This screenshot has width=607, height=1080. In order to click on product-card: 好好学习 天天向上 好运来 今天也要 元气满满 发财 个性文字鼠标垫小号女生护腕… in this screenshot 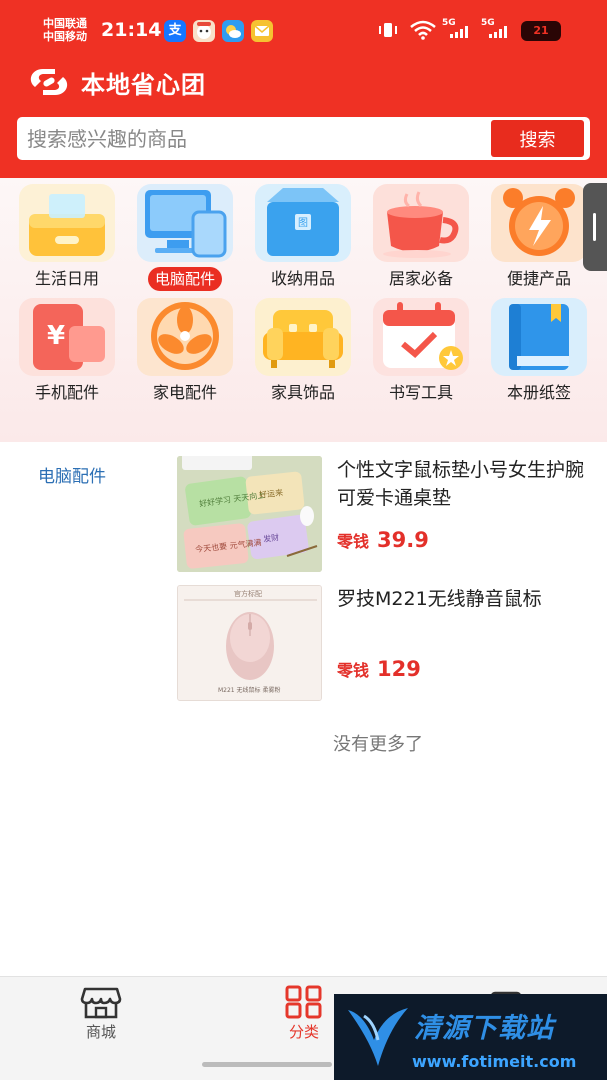, I will do `click(382, 515)`.